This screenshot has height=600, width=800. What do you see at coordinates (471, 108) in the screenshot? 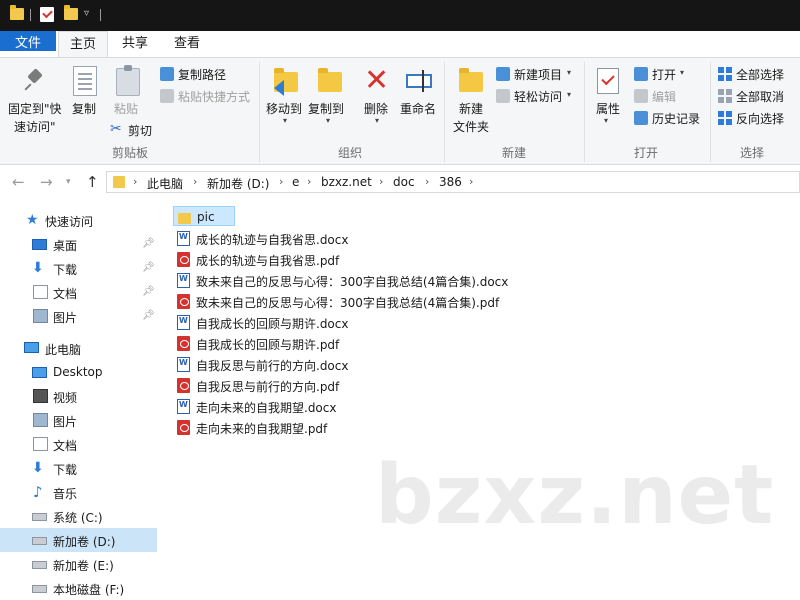
I see `new-folder-button: 新建` at bounding box center [471, 108].